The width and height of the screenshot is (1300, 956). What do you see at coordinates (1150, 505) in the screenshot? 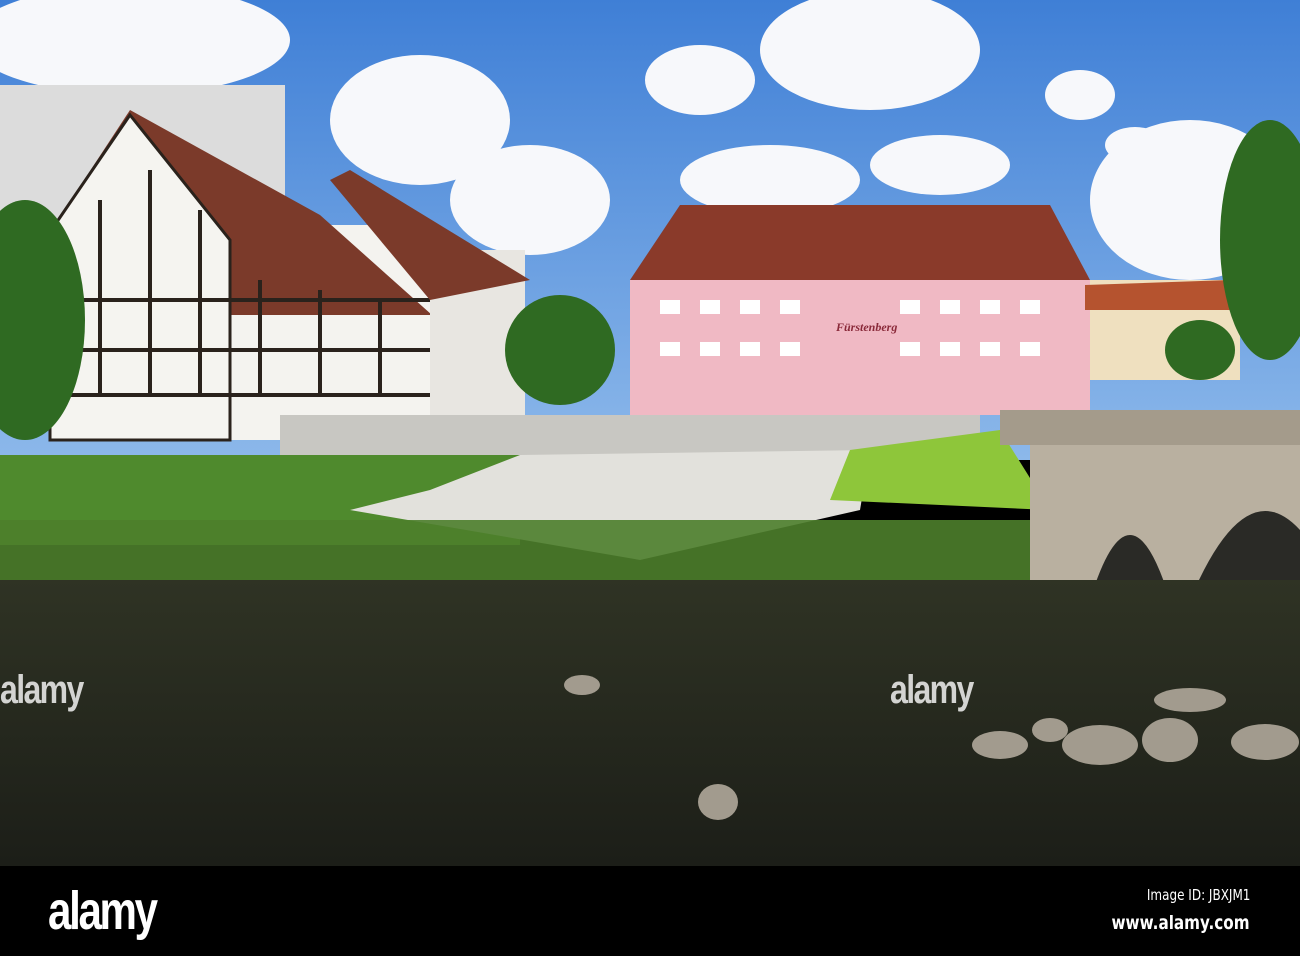
I see `bridge` at bounding box center [1150, 505].